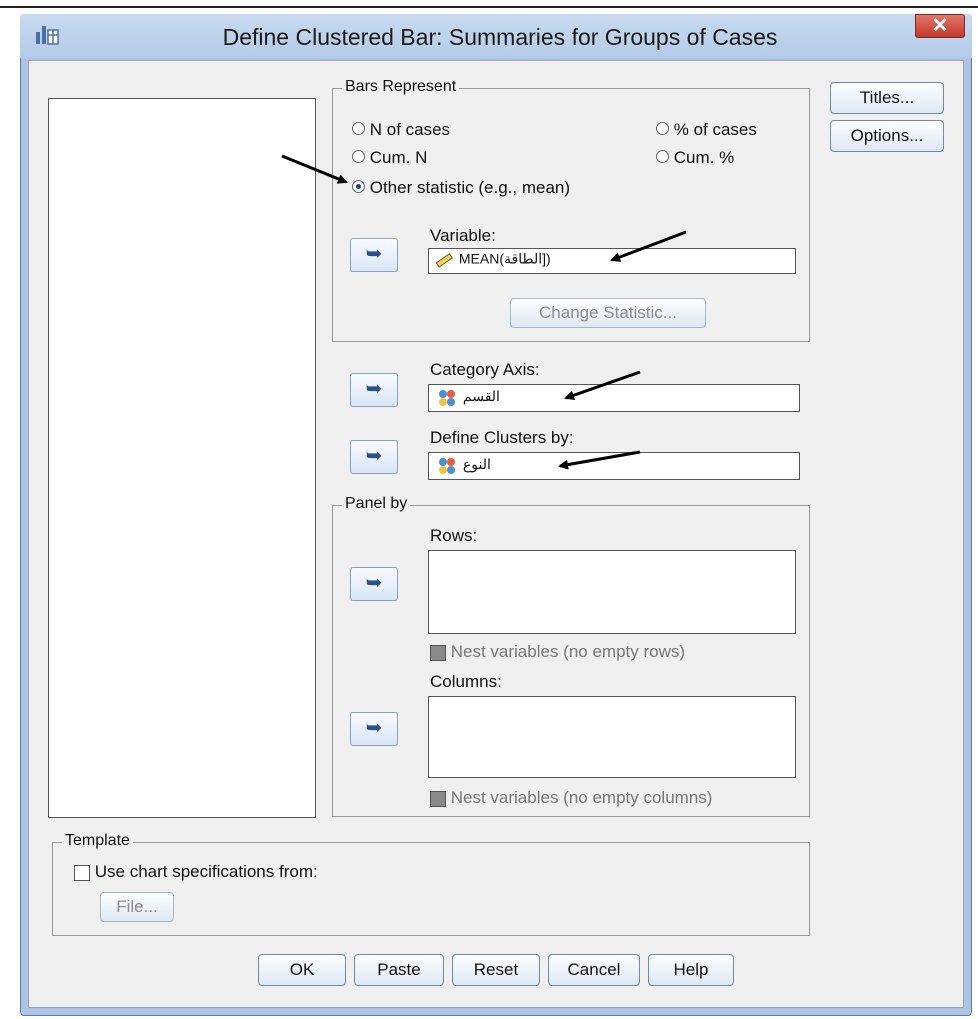 This screenshot has height=1019, width=978. What do you see at coordinates (476, 464) in the screenshot?
I see `define-clusters-value: النوع` at bounding box center [476, 464].